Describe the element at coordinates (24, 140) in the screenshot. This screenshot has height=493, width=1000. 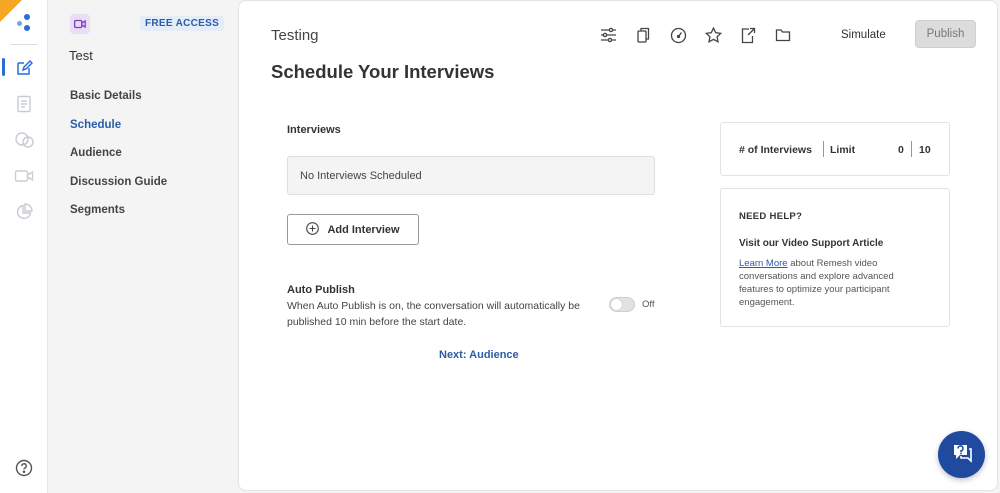
I see `chat-bubbles-icon` at that location.